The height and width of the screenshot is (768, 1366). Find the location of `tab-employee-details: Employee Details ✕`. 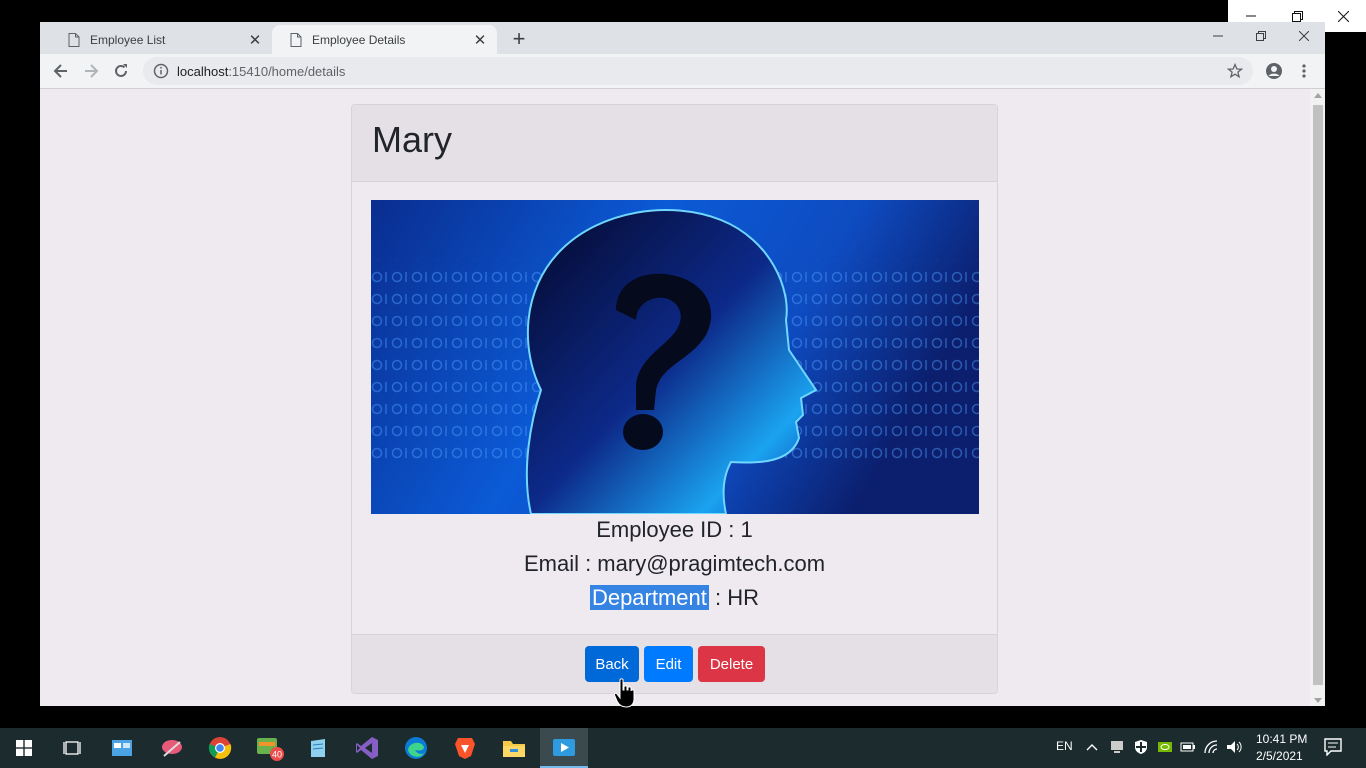

tab-employee-details: Employee Details ✕ is located at coordinates (384, 39).